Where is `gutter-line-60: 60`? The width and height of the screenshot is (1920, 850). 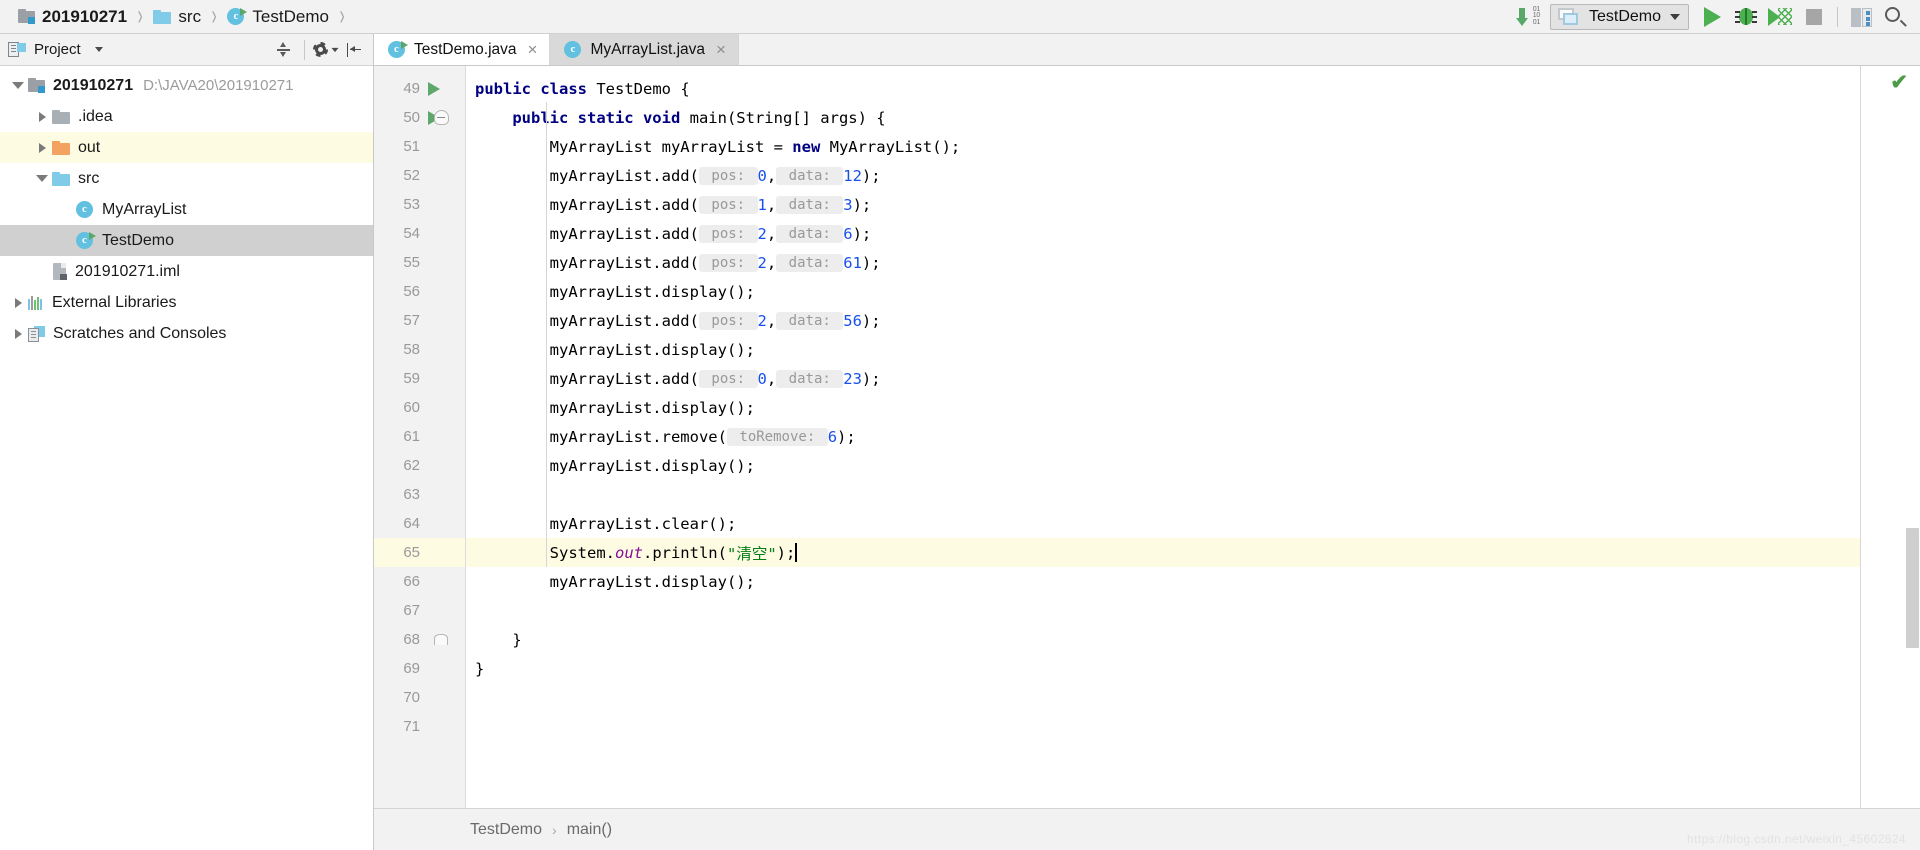 gutter-line-60: 60 is located at coordinates (419, 407).